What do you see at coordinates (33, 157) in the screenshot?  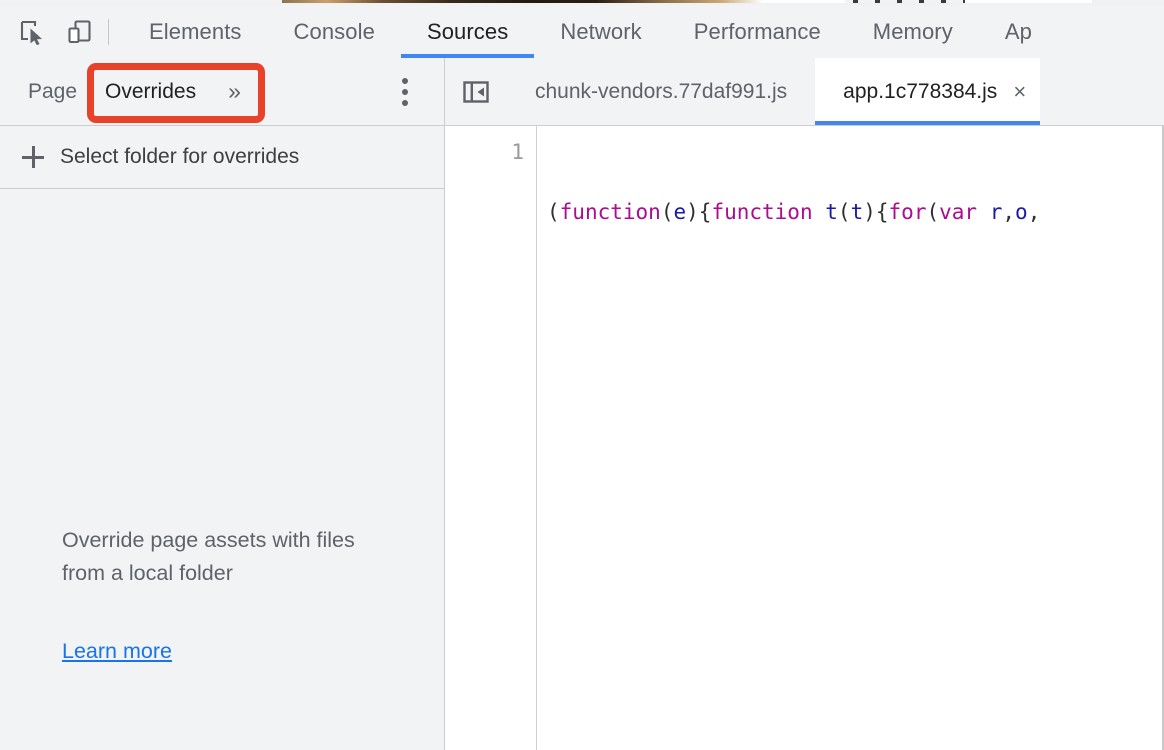 I see `plus-icon` at bounding box center [33, 157].